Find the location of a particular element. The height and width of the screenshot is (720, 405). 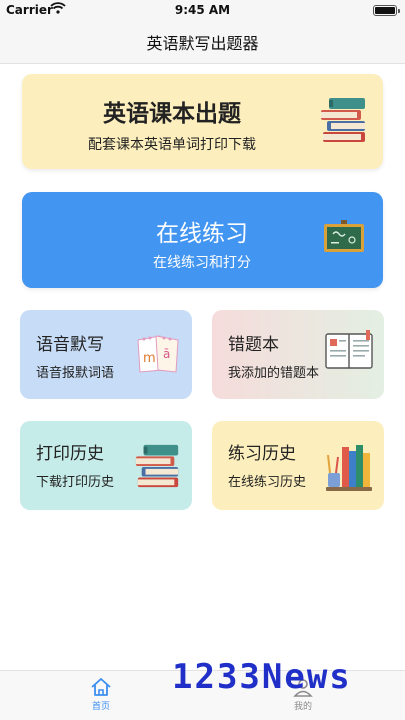

mistake-notebook-title: 错题本 is located at coordinates (253, 345).